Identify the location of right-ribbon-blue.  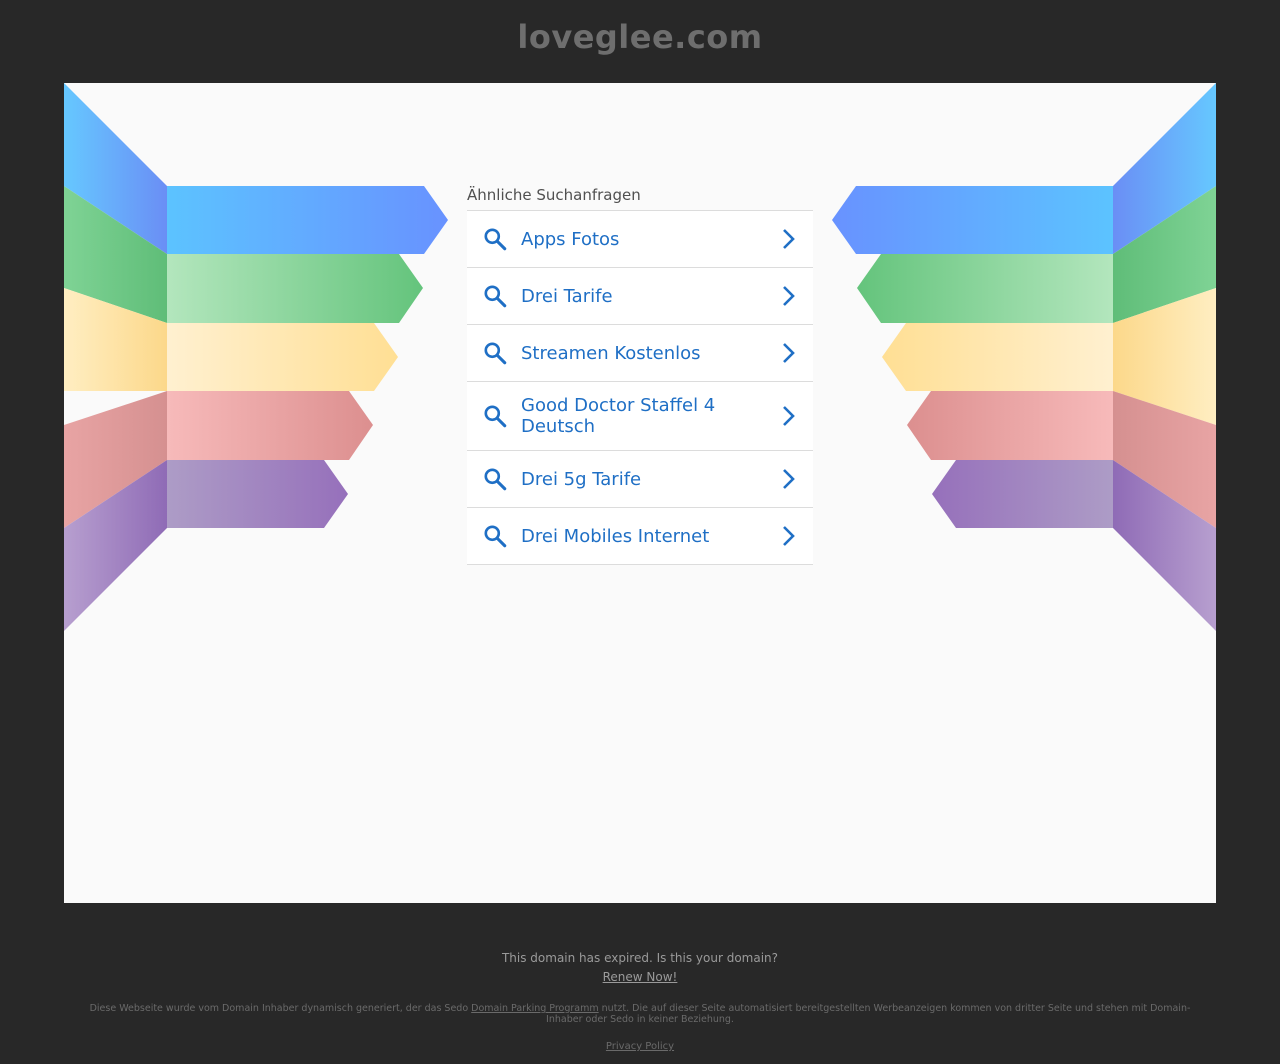
(972, 220).